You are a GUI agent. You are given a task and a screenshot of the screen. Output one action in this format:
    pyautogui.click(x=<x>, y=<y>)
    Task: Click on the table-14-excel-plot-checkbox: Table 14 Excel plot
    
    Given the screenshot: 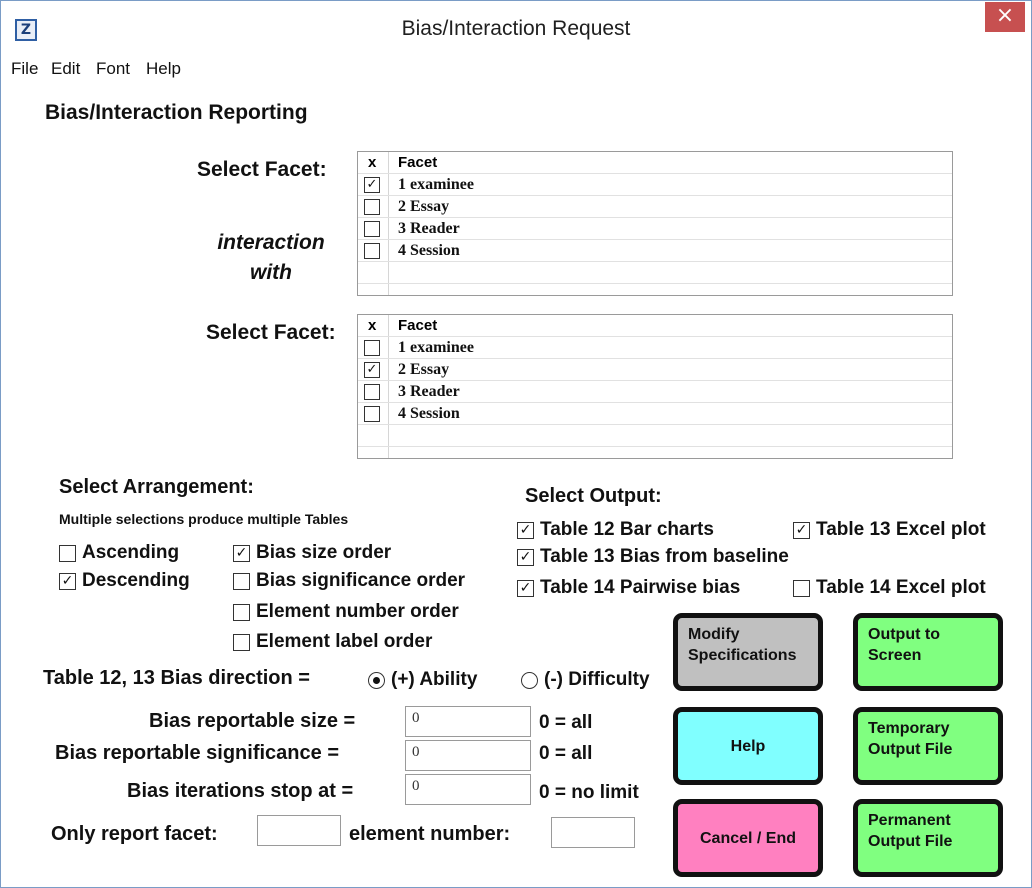 What is the action you would take?
    pyautogui.click(x=889, y=588)
    